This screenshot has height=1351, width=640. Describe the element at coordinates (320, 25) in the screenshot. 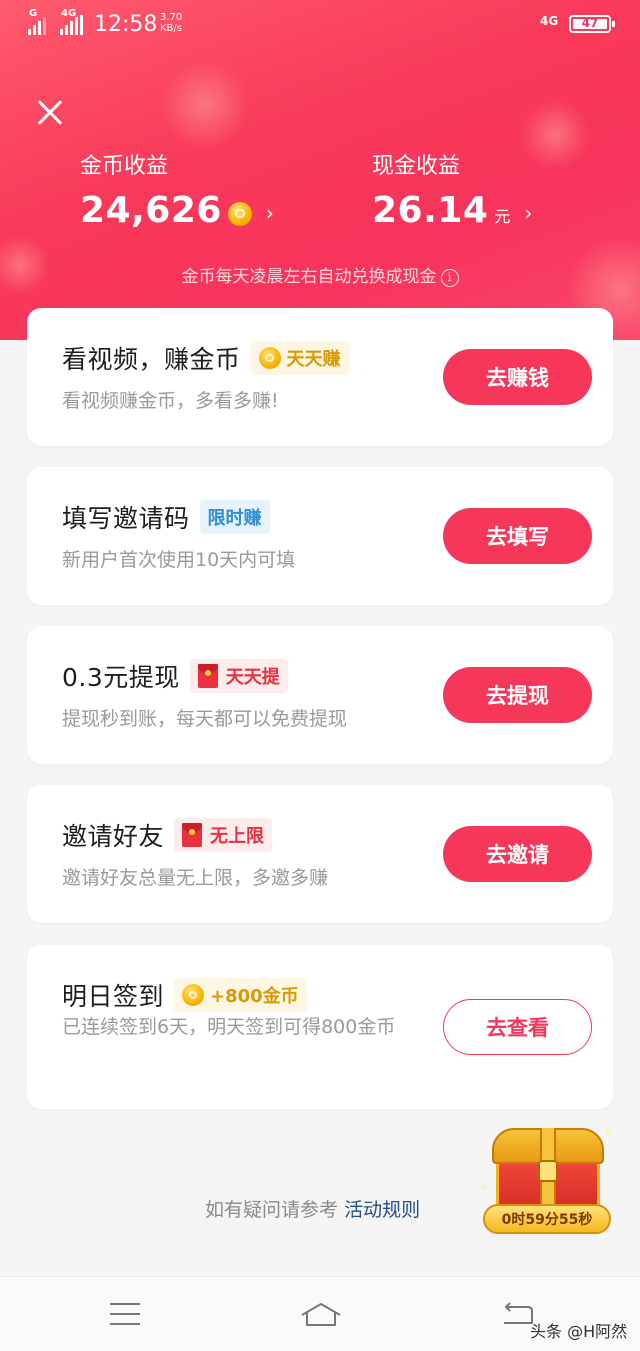

I see `status-bar: G 4G 12:58 3.70 KB/s 4G 47` at that location.